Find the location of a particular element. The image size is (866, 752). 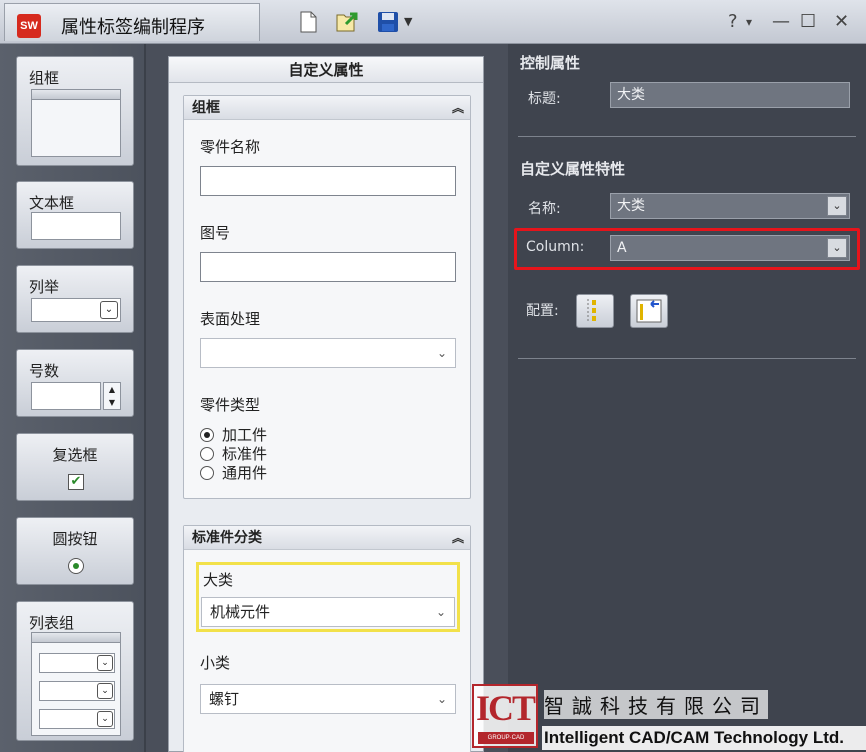

property-list-icon is located at coordinates (591, 311).